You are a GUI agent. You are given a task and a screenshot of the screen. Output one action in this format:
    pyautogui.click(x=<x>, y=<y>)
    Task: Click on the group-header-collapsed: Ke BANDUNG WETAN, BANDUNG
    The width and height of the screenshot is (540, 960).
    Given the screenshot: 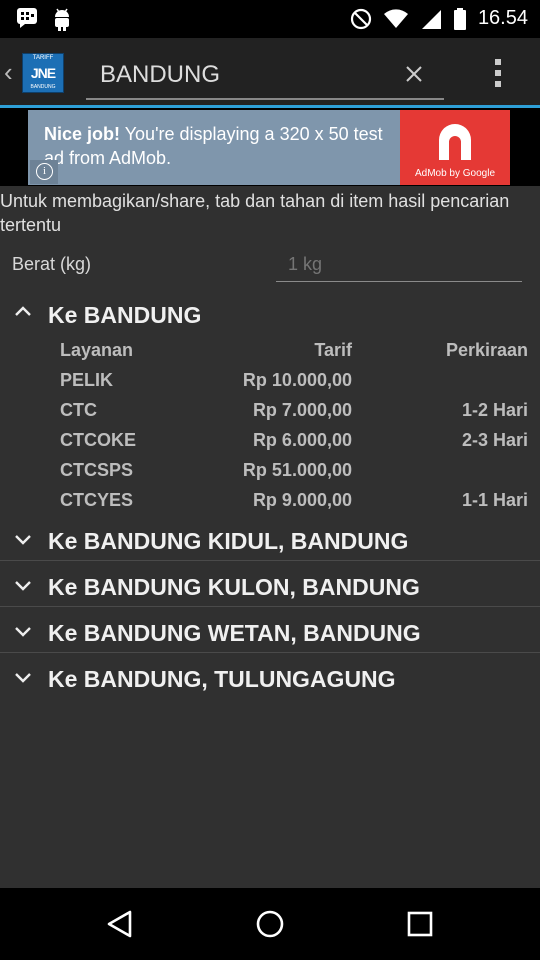 What is the action you would take?
    pyautogui.click(x=270, y=633)
    